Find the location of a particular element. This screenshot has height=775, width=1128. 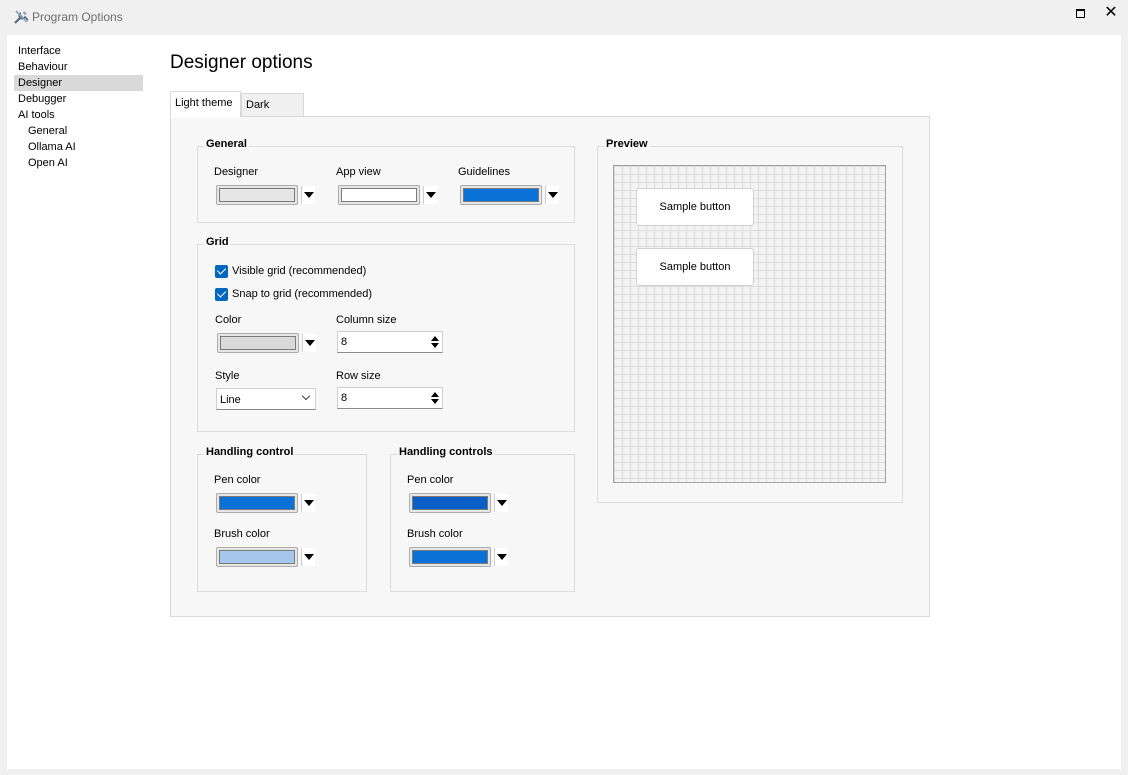

handling-control-title: Handling control is located at coordinates (250, 452).